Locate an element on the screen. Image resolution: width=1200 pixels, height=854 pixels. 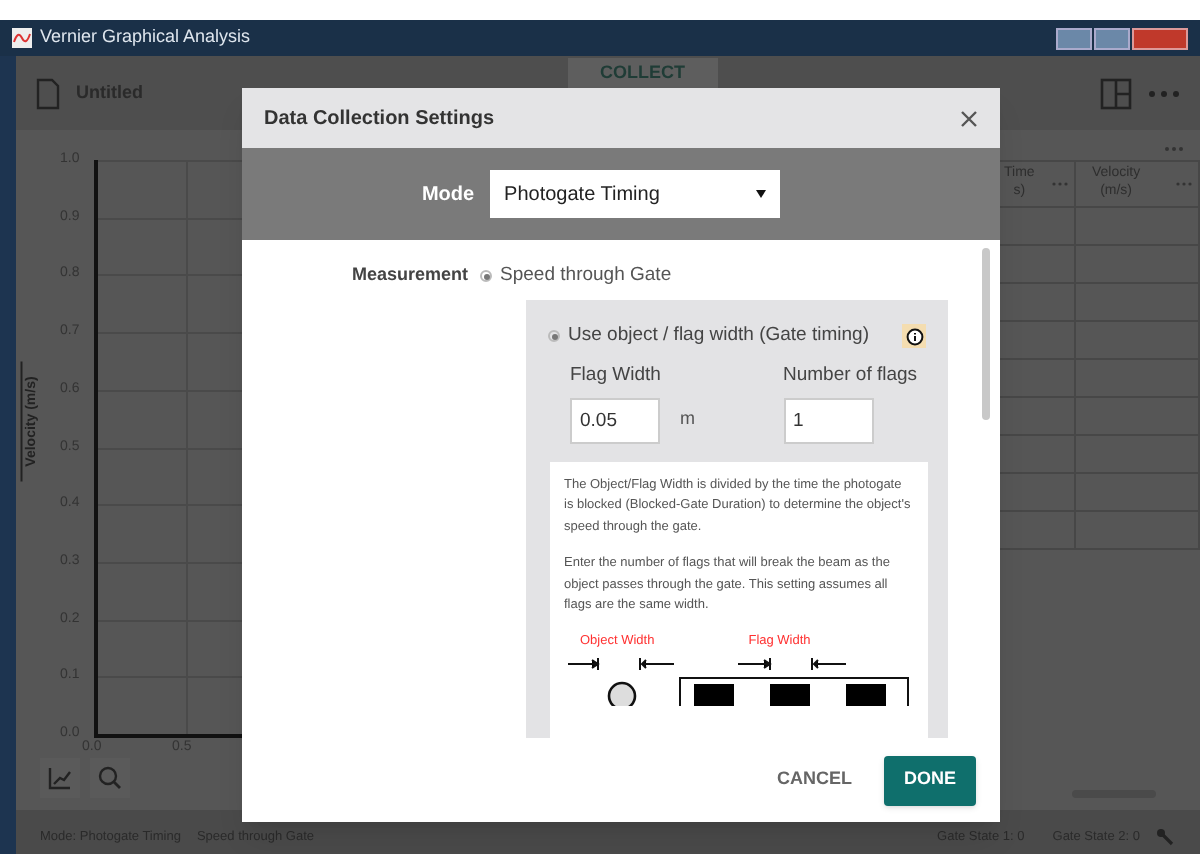
gate-timing-radio: Use object / flag width (Gate timing) is located at coordinates (708, 336).